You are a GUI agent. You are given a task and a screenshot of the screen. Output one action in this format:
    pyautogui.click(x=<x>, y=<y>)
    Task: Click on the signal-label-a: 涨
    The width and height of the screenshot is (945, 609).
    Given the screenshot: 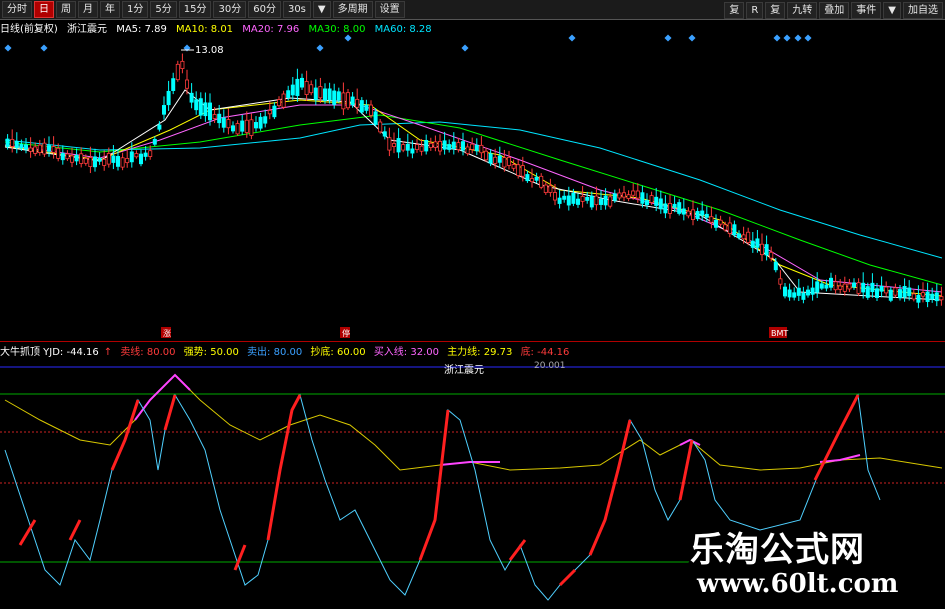 What is the action you would take?
    pyautogui.click(x=167, y=333)
    